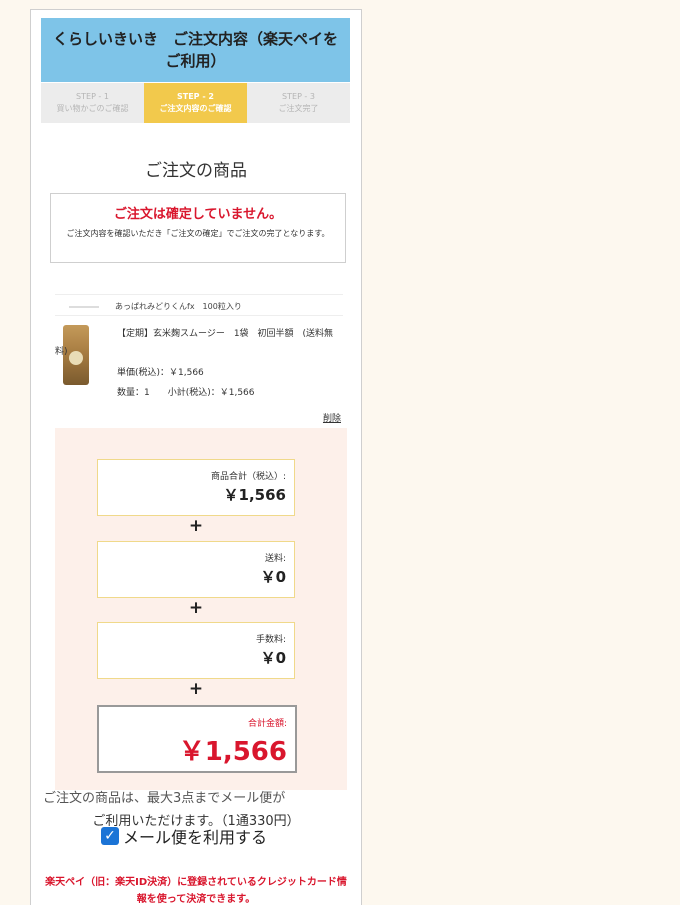 The width and height of the screenshot is (680, 905). Describe the element at coordinates (196, 650) in the screenshot. I see `fee-box: 手数料: ￥0` at that location.